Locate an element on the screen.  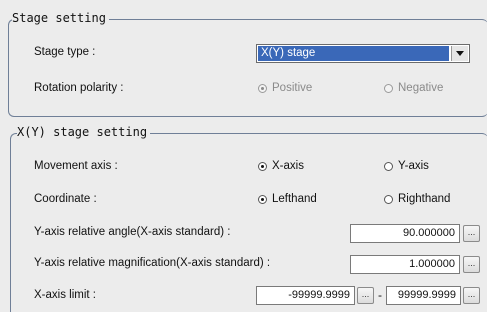
coordinate-label: Coordinate : is located at coordinates (65, 199).